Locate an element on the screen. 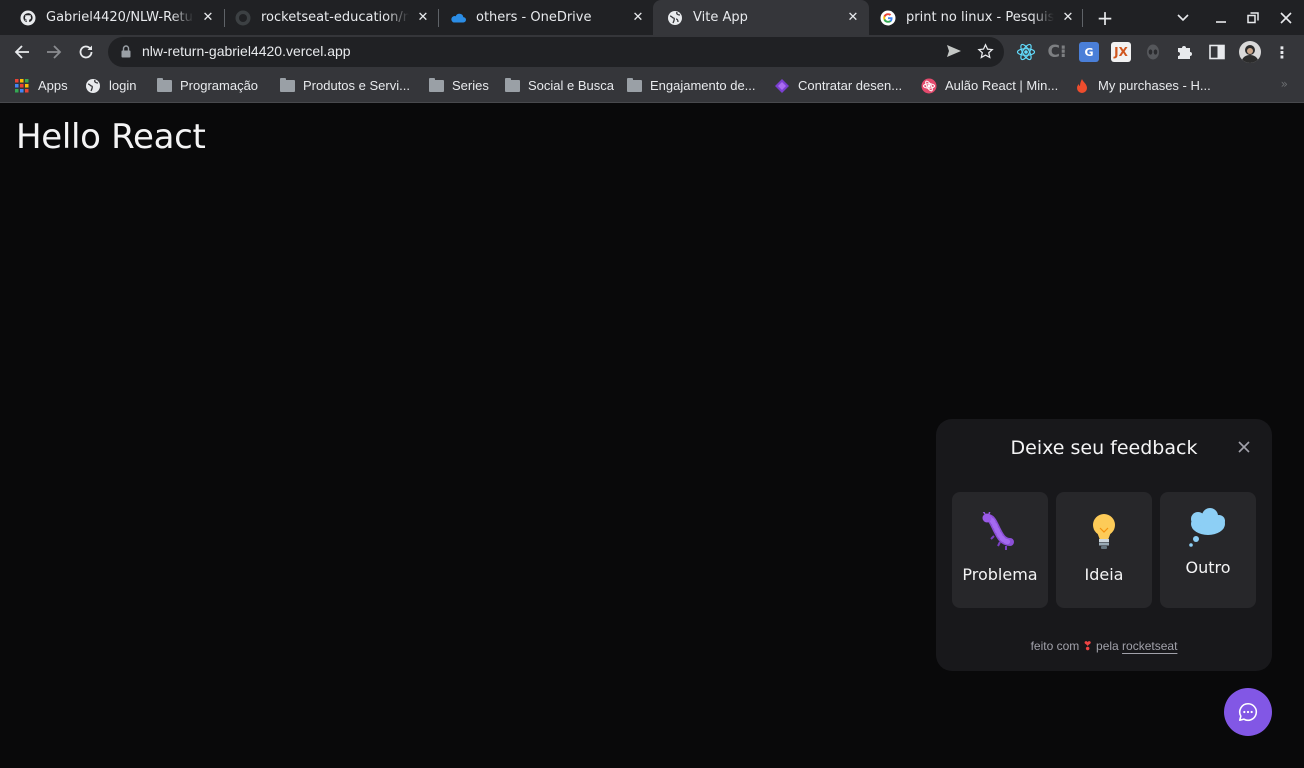 Image resolution: width=1304 pixels, height=768 pixels. bookmark-login: login is located at coordinates (110, 85).